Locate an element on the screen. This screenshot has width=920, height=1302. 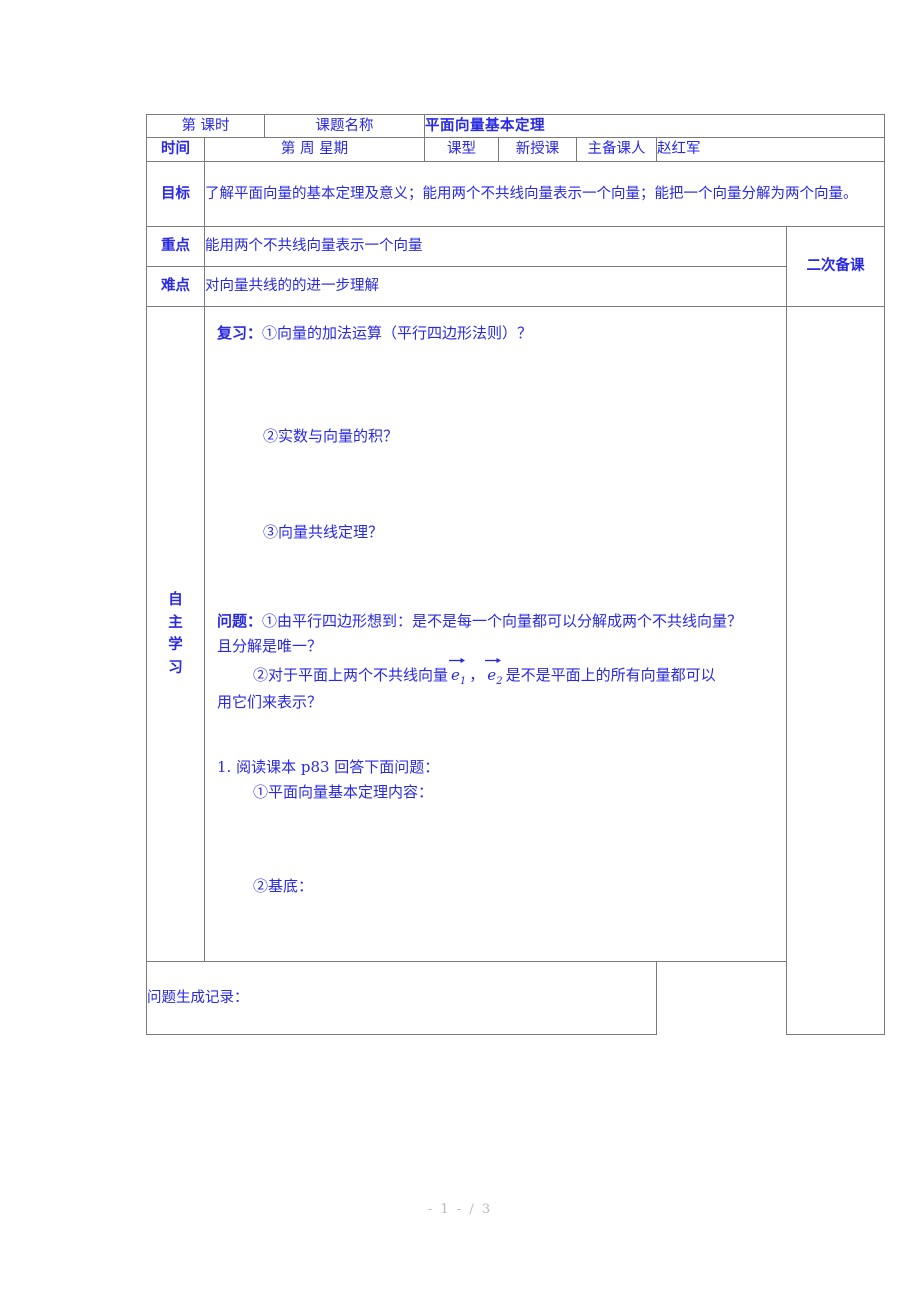
difficulty-label: 难点 is located at coordinates (175, 286).